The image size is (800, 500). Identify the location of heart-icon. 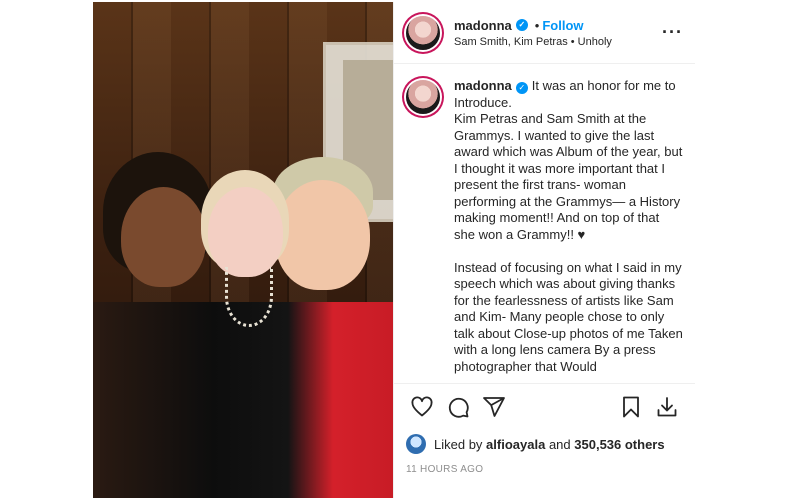
(422, 407).